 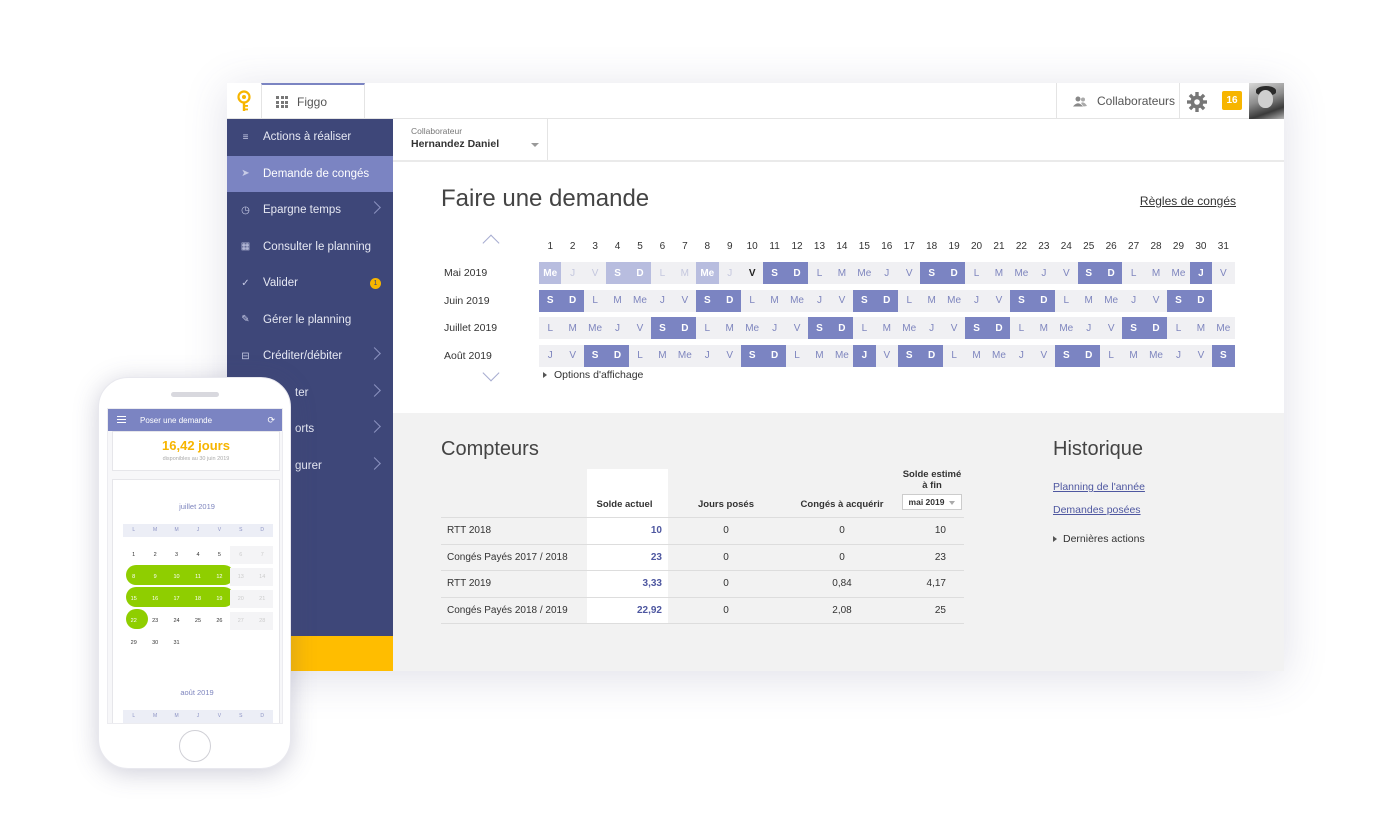 I want to click on table-cell: 22,92, so click(x=627, y=610).